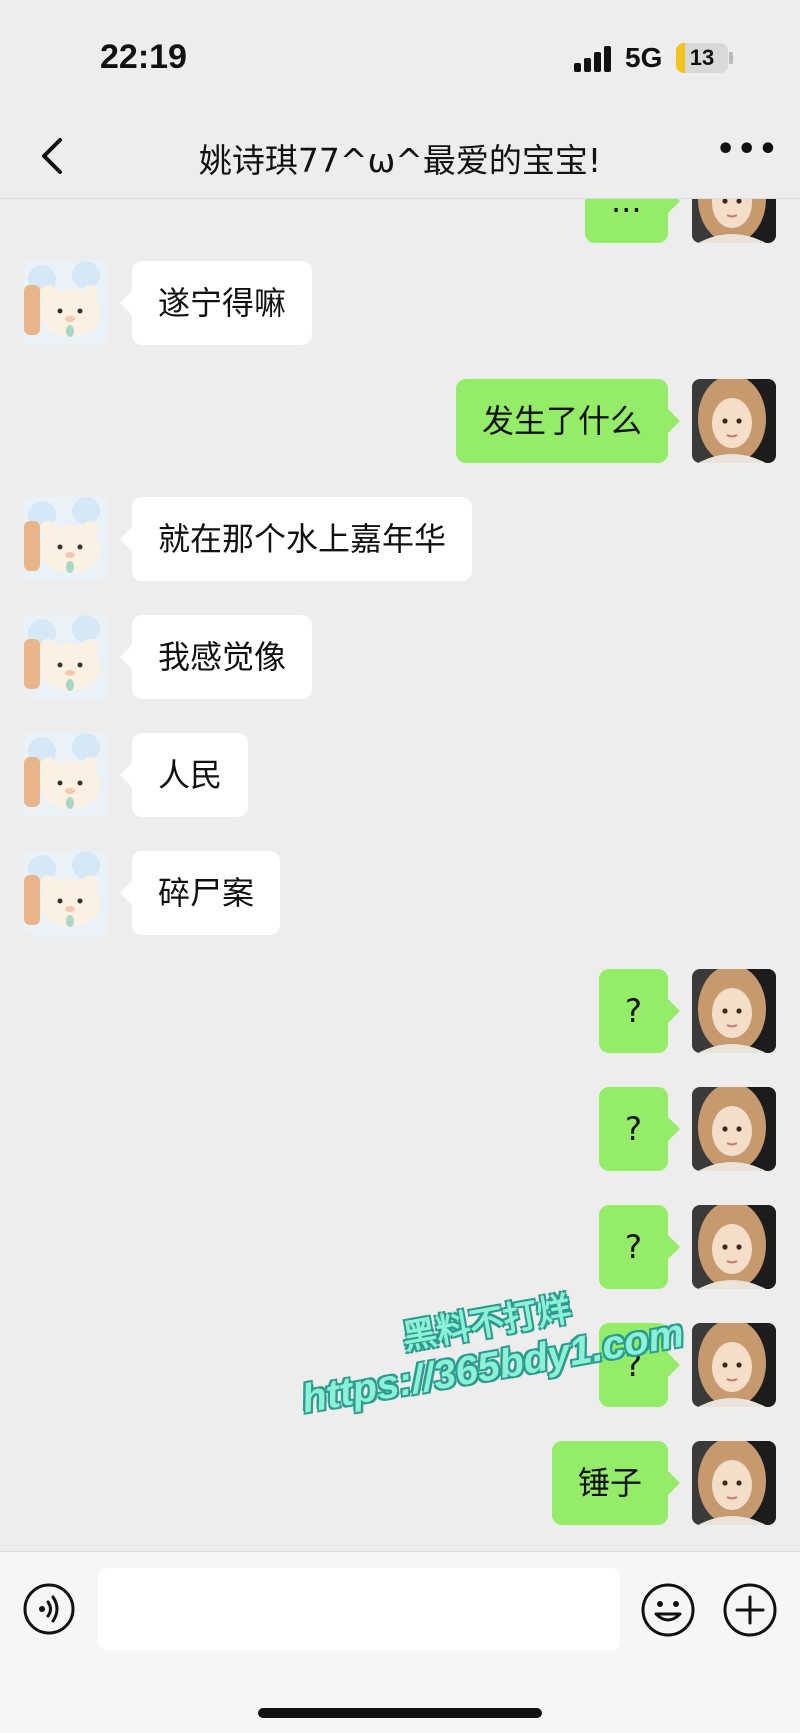 The image size is (800, 1733). I want to click on emoji-icon, so click(668, 1610).